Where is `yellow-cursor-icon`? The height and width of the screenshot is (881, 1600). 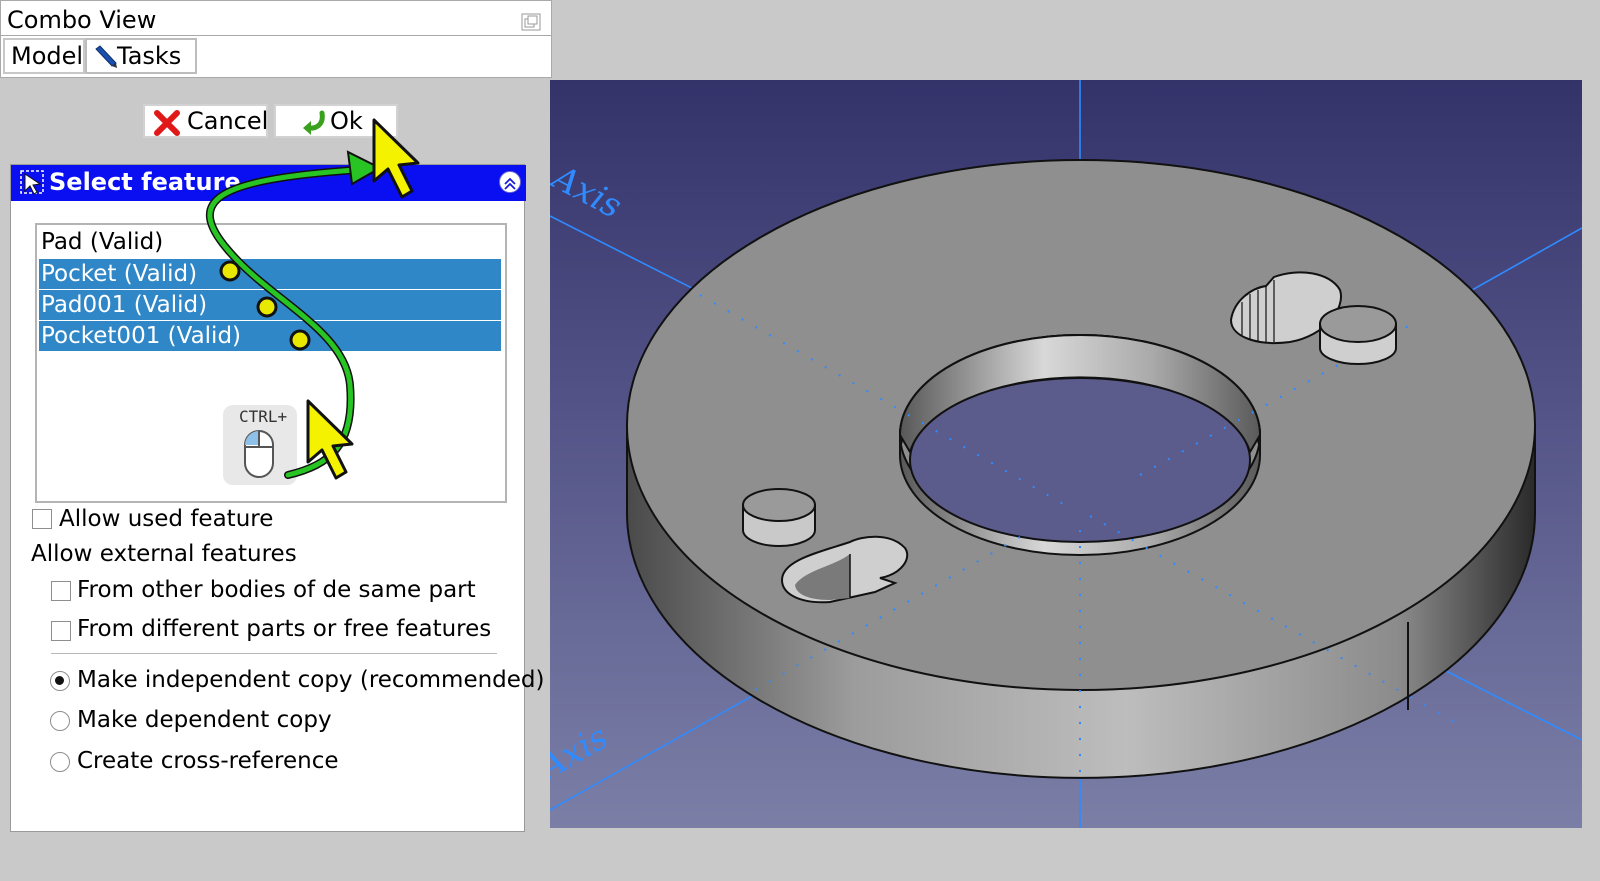 yellow-cursor-icon is located at coordinates (396, 158).